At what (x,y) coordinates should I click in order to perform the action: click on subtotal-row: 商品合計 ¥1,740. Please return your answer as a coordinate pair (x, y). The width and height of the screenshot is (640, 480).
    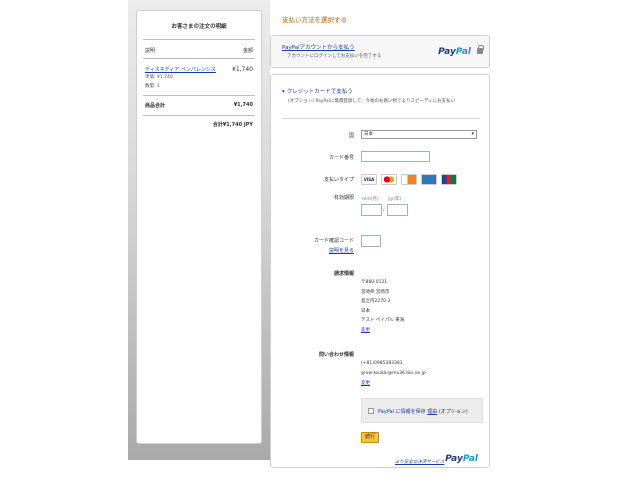
    Looking at the image, I should click on (199, 105).